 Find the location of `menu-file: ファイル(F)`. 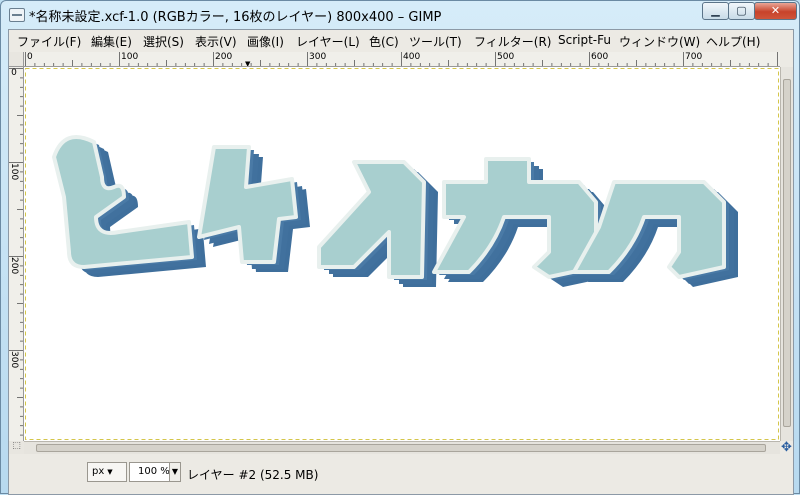

menu-file: ファイル(F) is located at coordinates (49, 41).